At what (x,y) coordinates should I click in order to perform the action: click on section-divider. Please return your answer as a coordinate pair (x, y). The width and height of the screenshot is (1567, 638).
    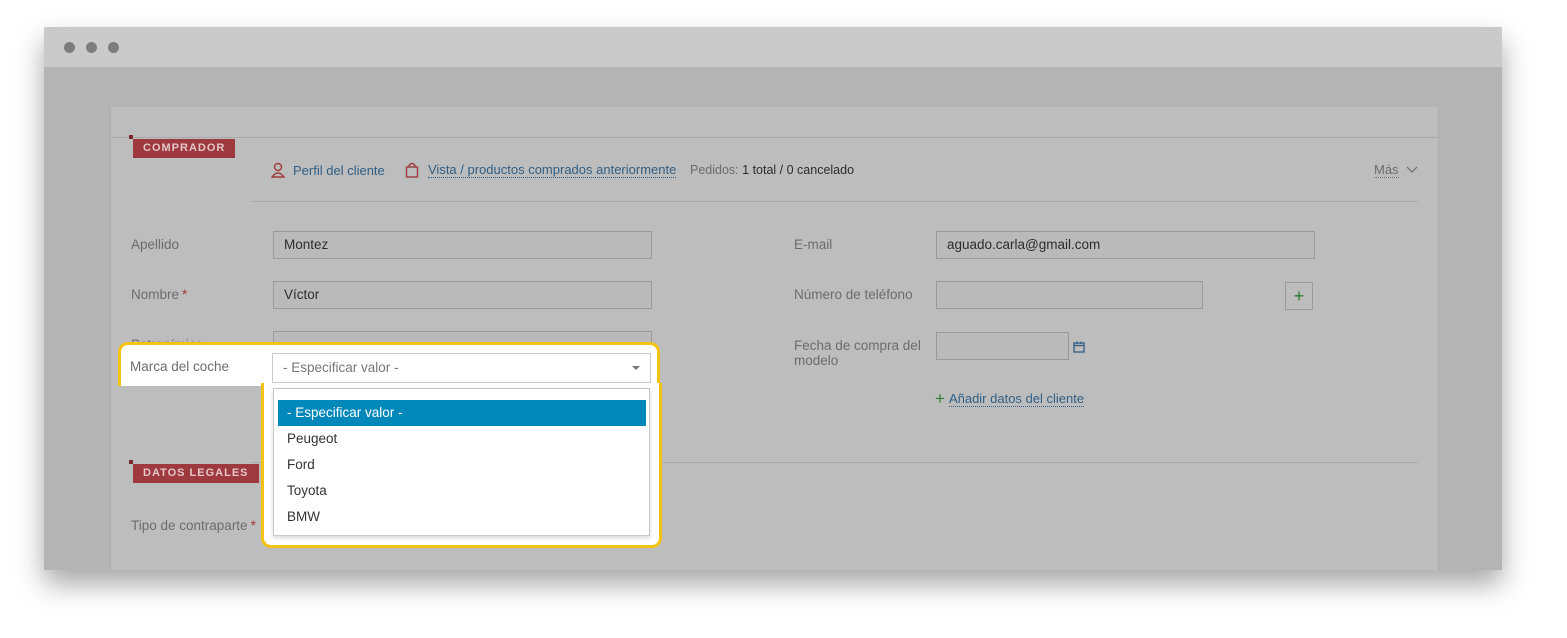
    Looking at the image, I should click on (834, 201).